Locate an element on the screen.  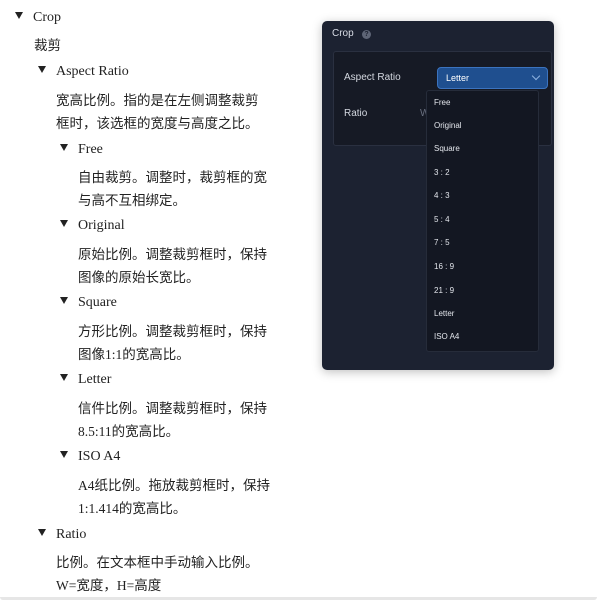
desc-line: 框时，该选框的宽度与高度之比。 is located at coordinates (157, 123).